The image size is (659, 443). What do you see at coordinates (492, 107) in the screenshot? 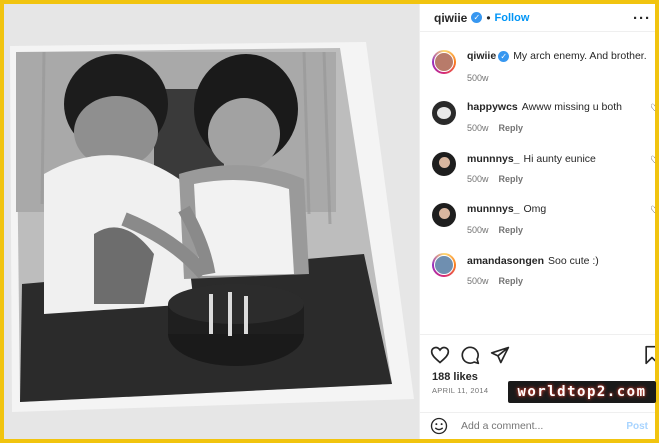
I see `comment-username: happywcs` at bounding box center [492, 107].